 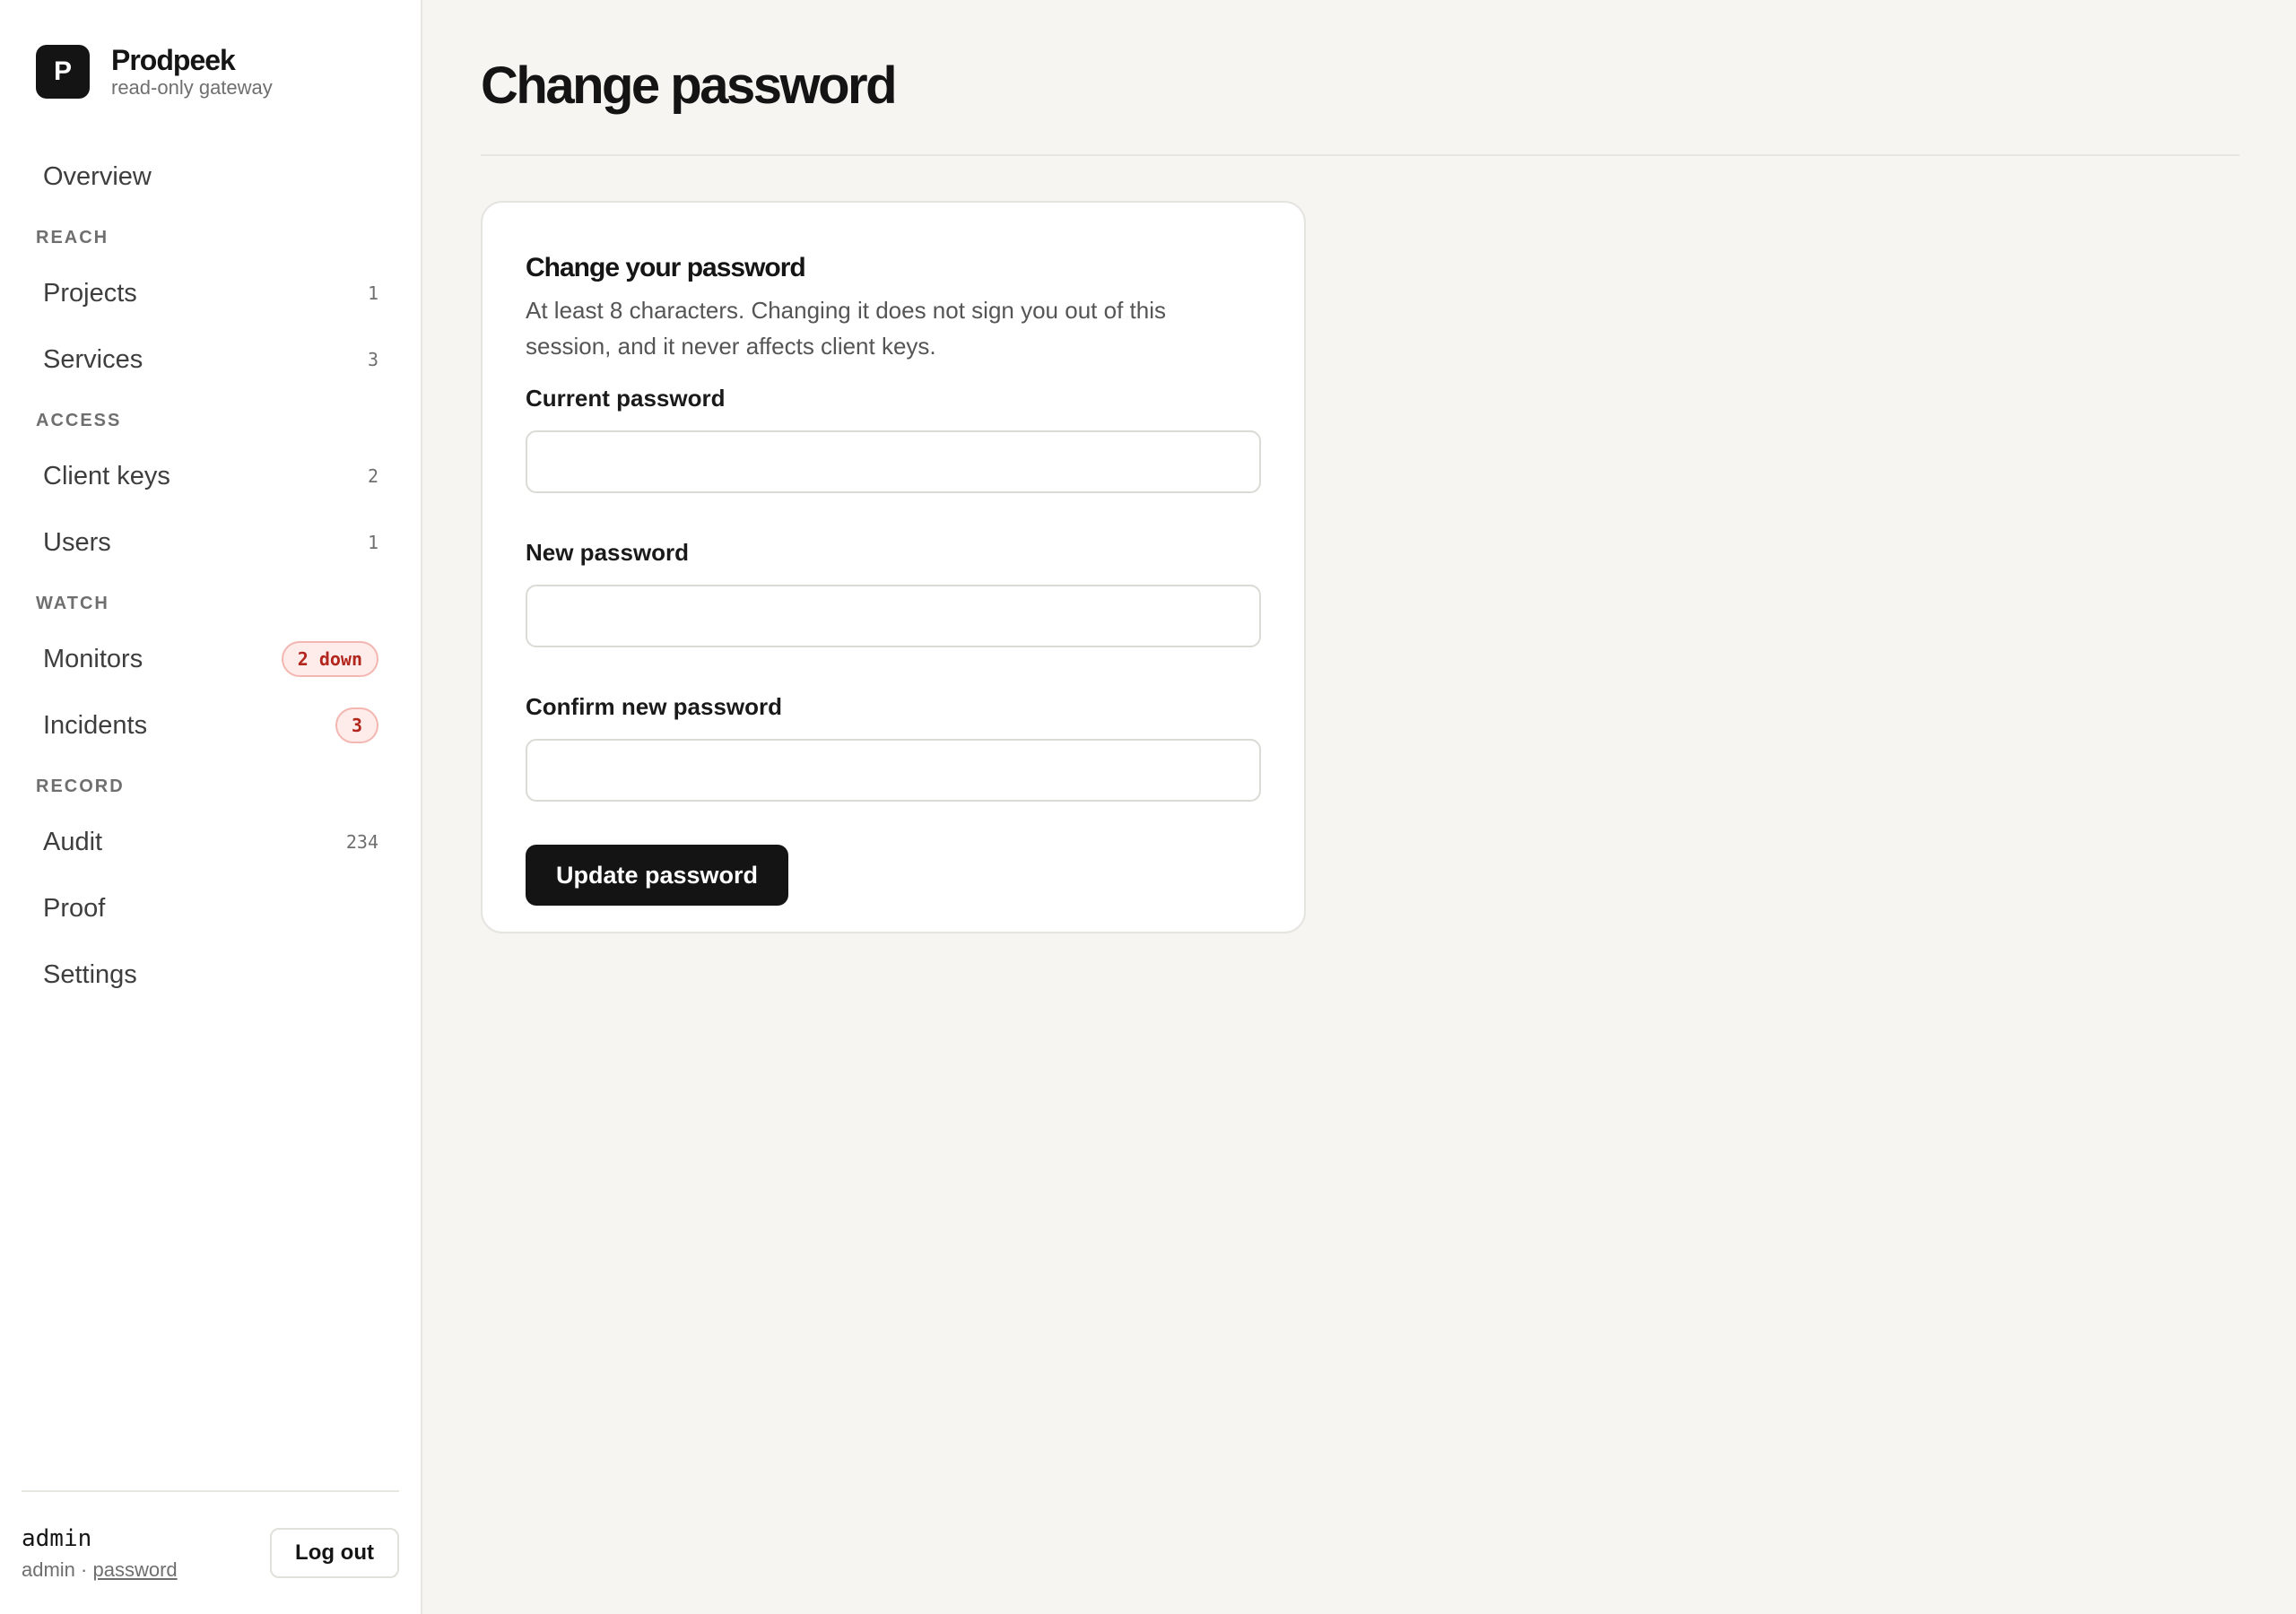 I want to click on status-badge-monitors-down: 2 down, so click(x=329, y=659).